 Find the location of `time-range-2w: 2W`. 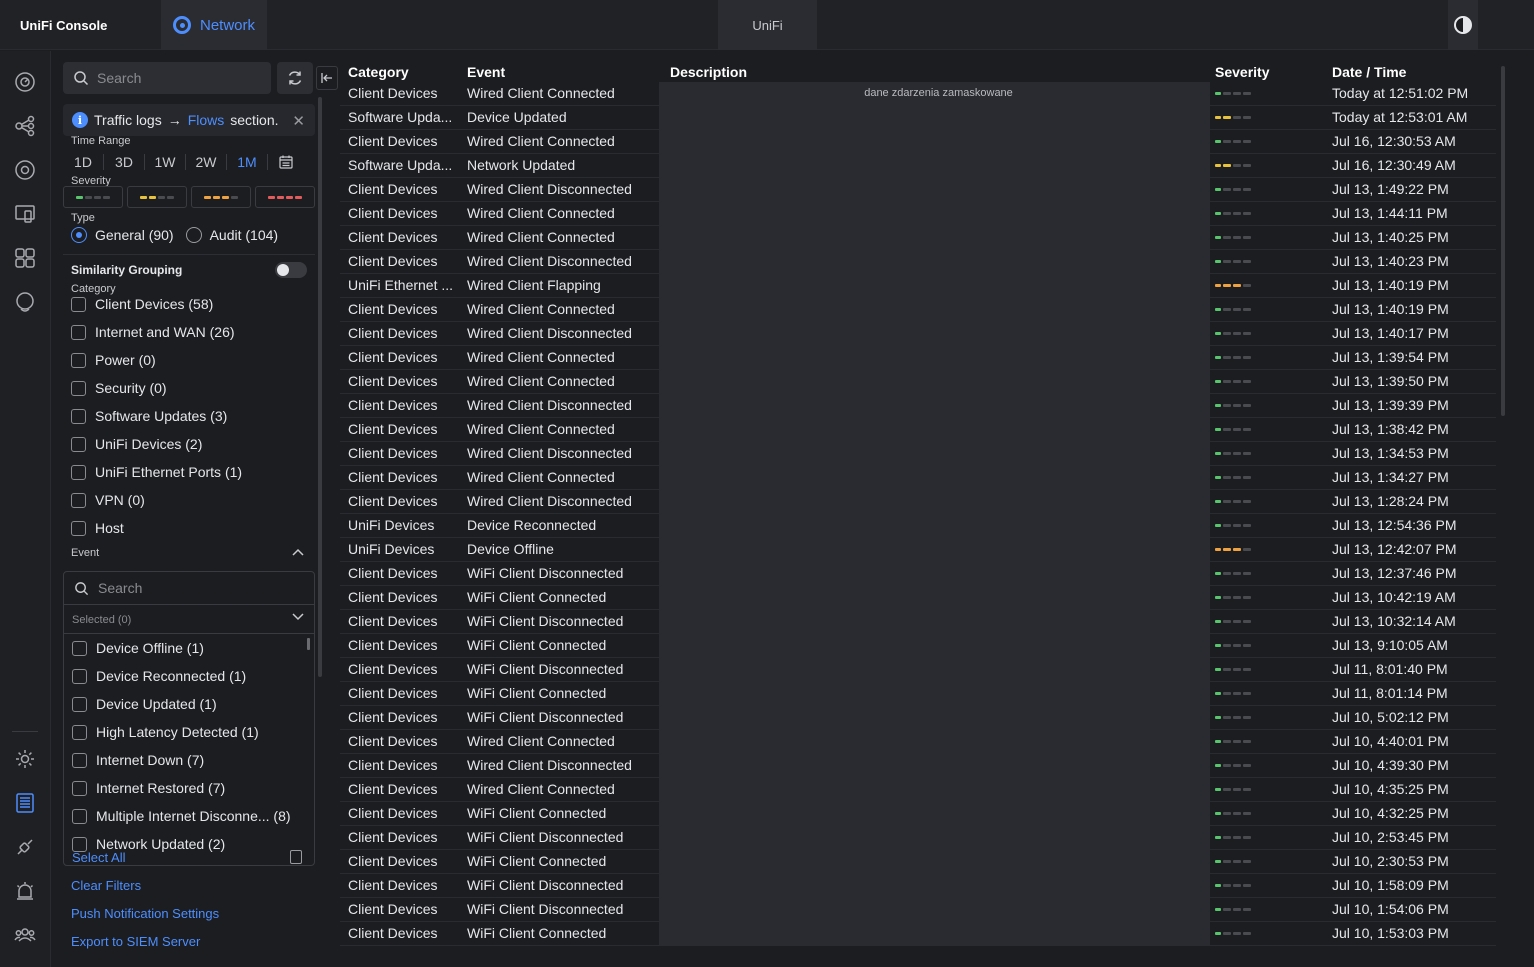

time-range-2w: 2W is located at coordinates (206, 162).